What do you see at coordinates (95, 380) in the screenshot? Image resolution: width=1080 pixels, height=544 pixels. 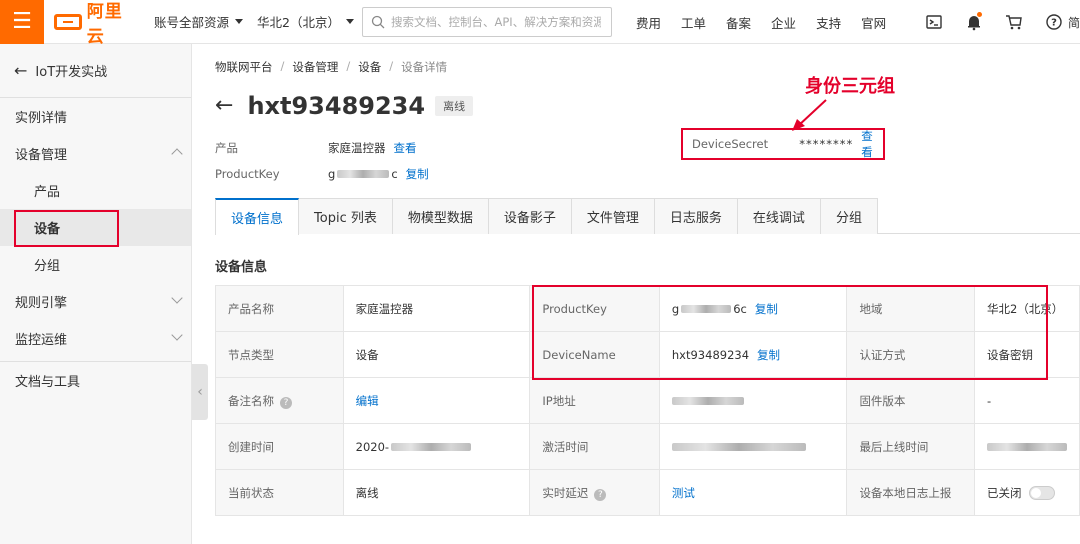 I see `sidebar-item-docs-tools: 文档与工具` at bounding box center [95, 380].